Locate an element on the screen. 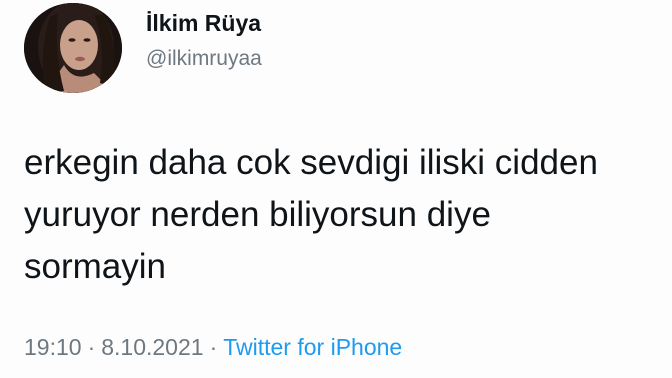  avatar-photo is located at coordinates (73, 48).